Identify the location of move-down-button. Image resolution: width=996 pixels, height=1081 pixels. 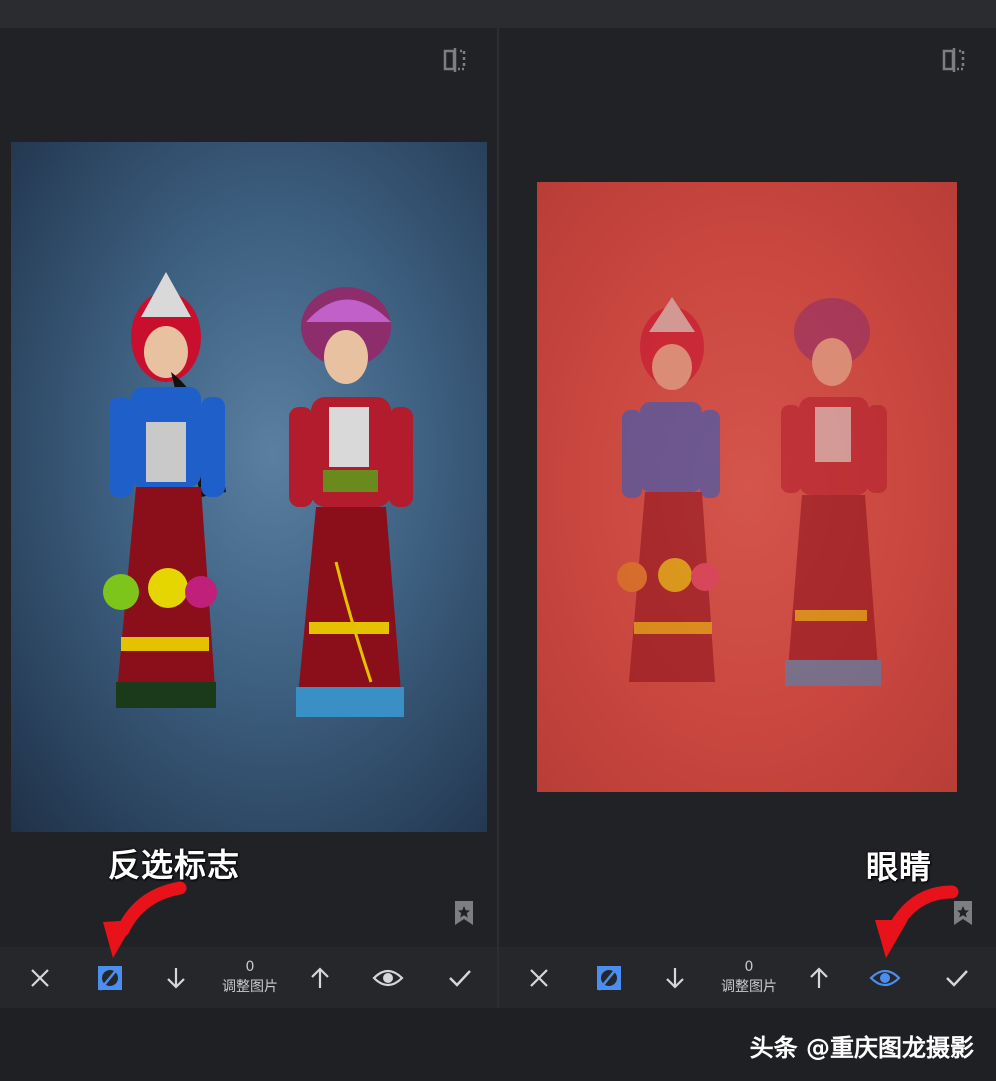
(675, 977).